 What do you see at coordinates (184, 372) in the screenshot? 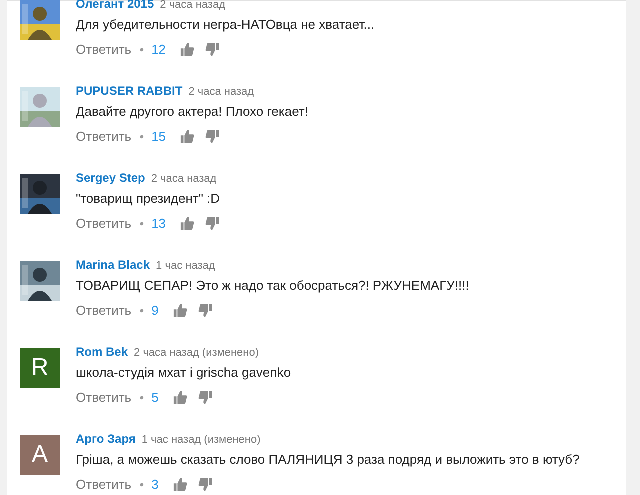
I see `comment-text: школа-студія мхат і grischa gavenko` at bounding box center [184, 372].